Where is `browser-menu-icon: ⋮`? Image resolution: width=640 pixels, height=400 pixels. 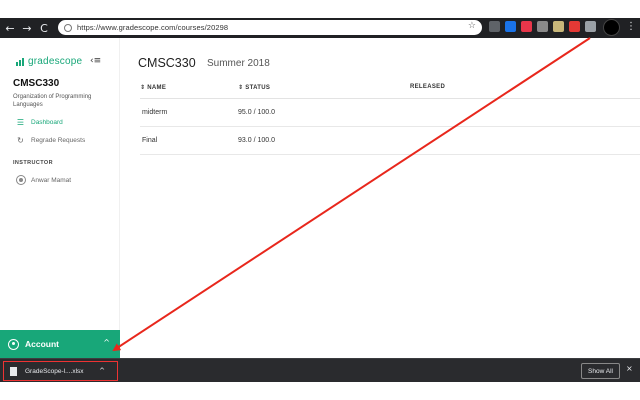
browser-menu-icon: ⋮ is located at coordinates (631, 26).